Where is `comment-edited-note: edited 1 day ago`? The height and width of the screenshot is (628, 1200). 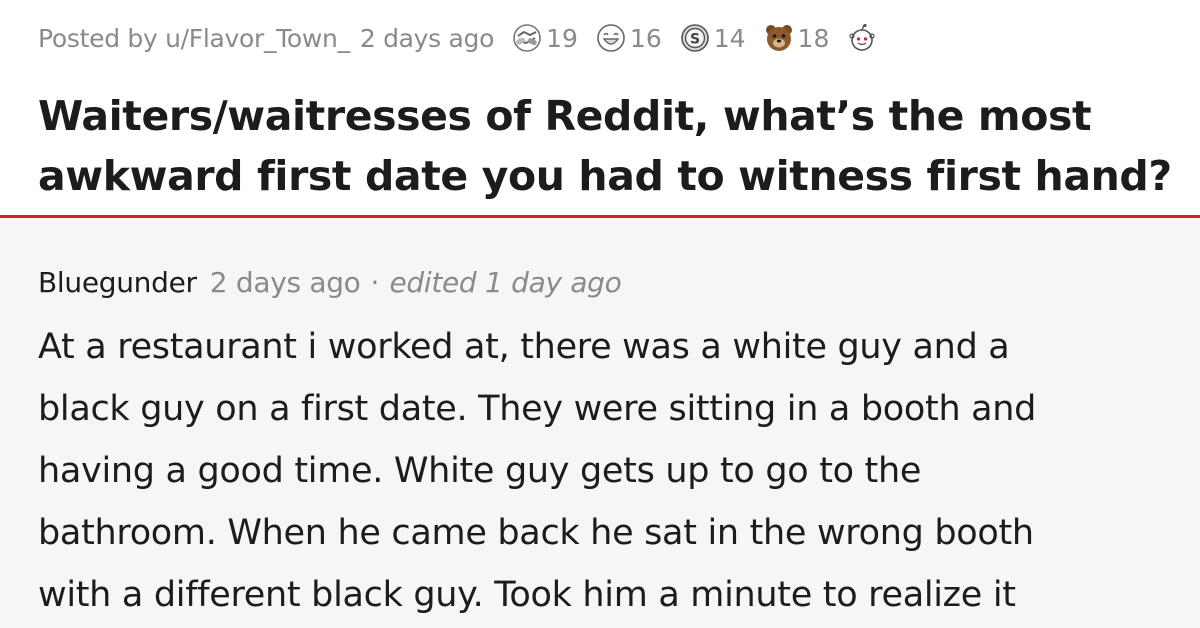
comment-edited-note: edited 1 day ago is located at coordinates (505, 282).